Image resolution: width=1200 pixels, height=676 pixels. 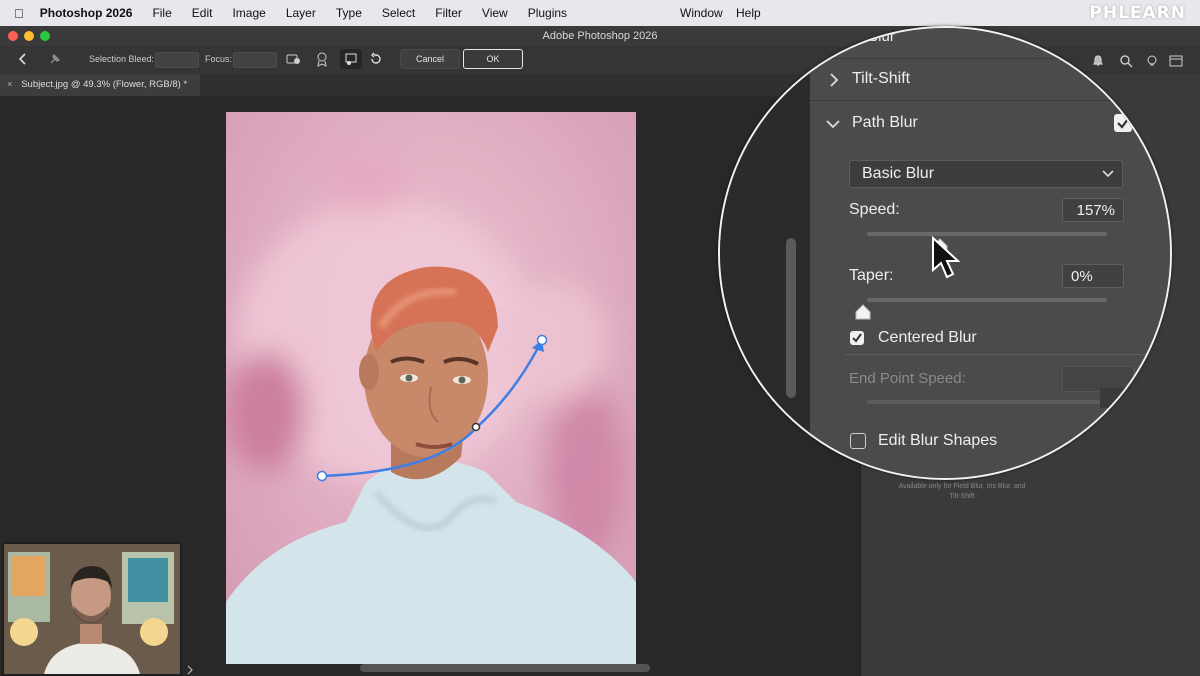 I want to click on magnified-scrollbar, so click(x=791, y=318).